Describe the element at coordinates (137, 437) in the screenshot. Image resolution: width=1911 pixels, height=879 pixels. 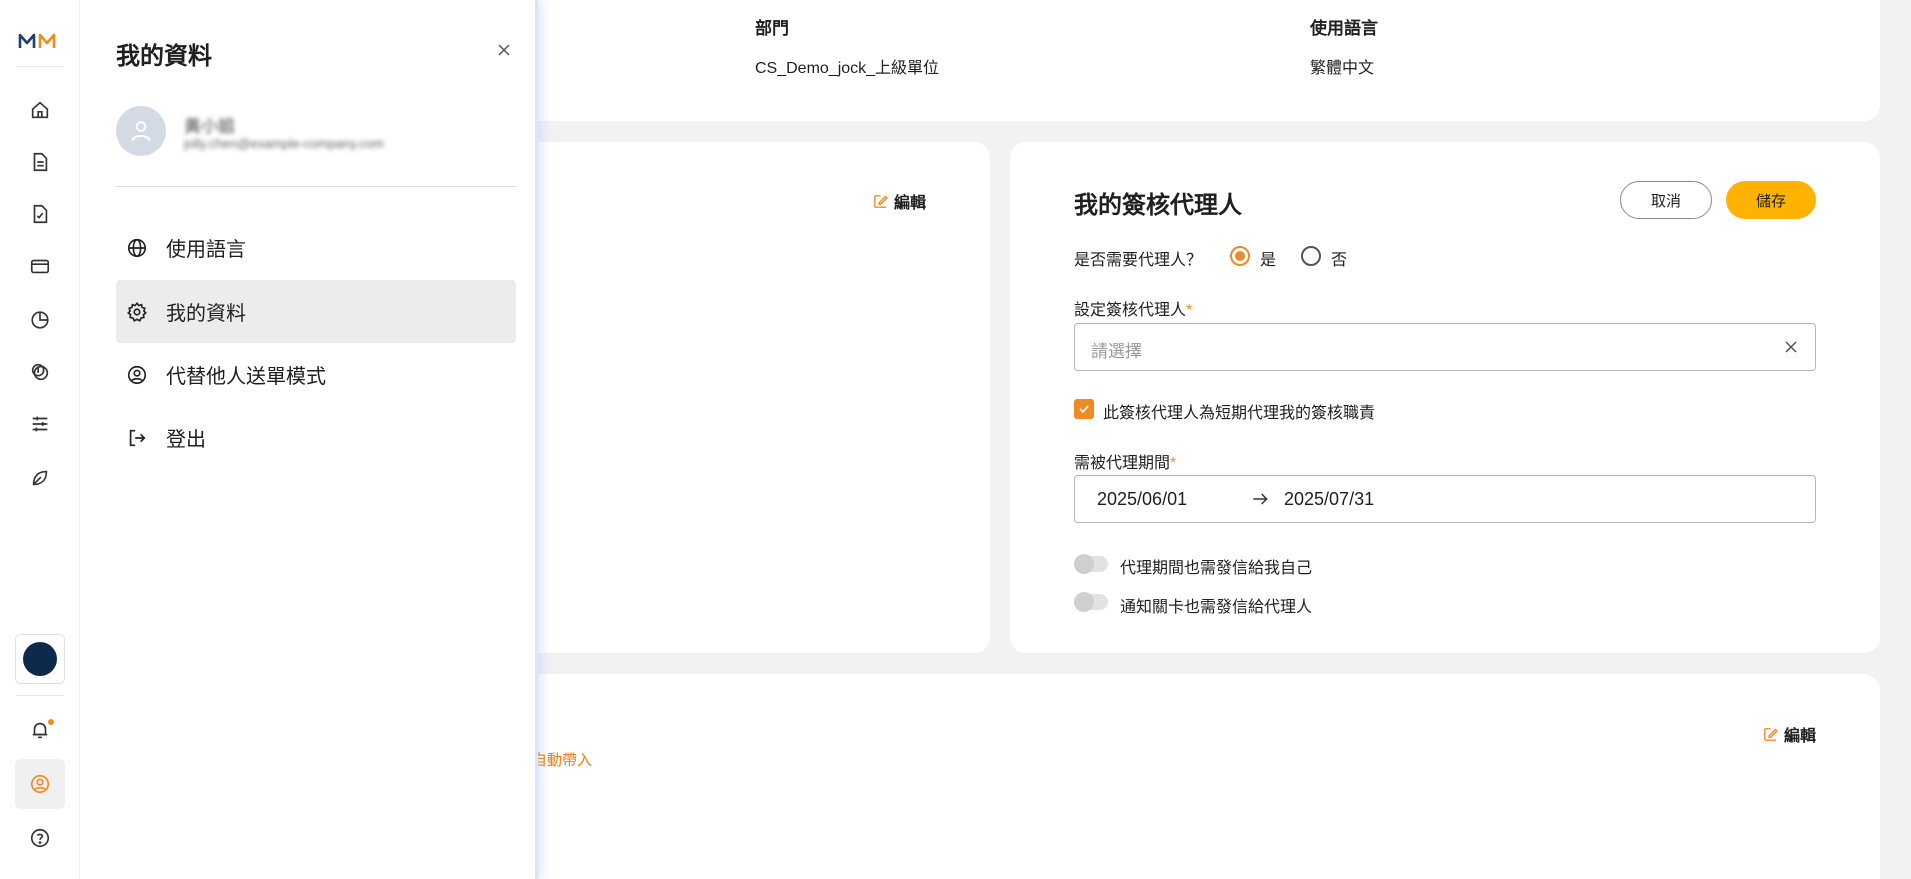
I see `logout-icon` at that location.